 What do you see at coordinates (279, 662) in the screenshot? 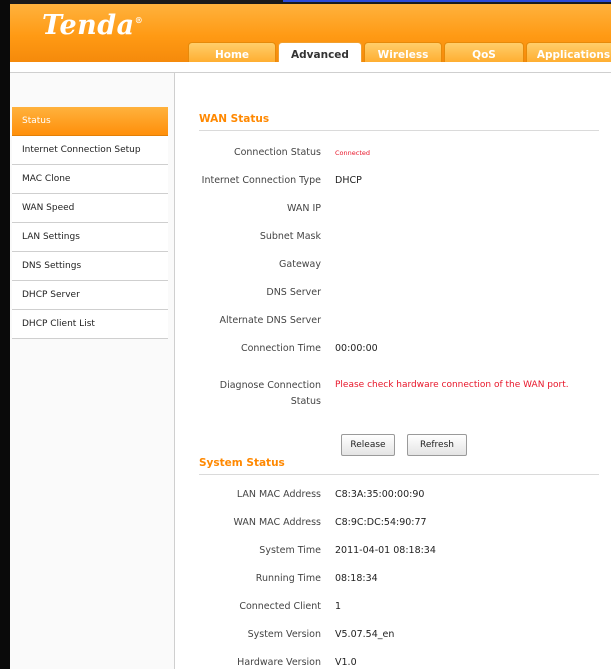
I see `row-label: Hardware Version` at bounding box center [279, 662].